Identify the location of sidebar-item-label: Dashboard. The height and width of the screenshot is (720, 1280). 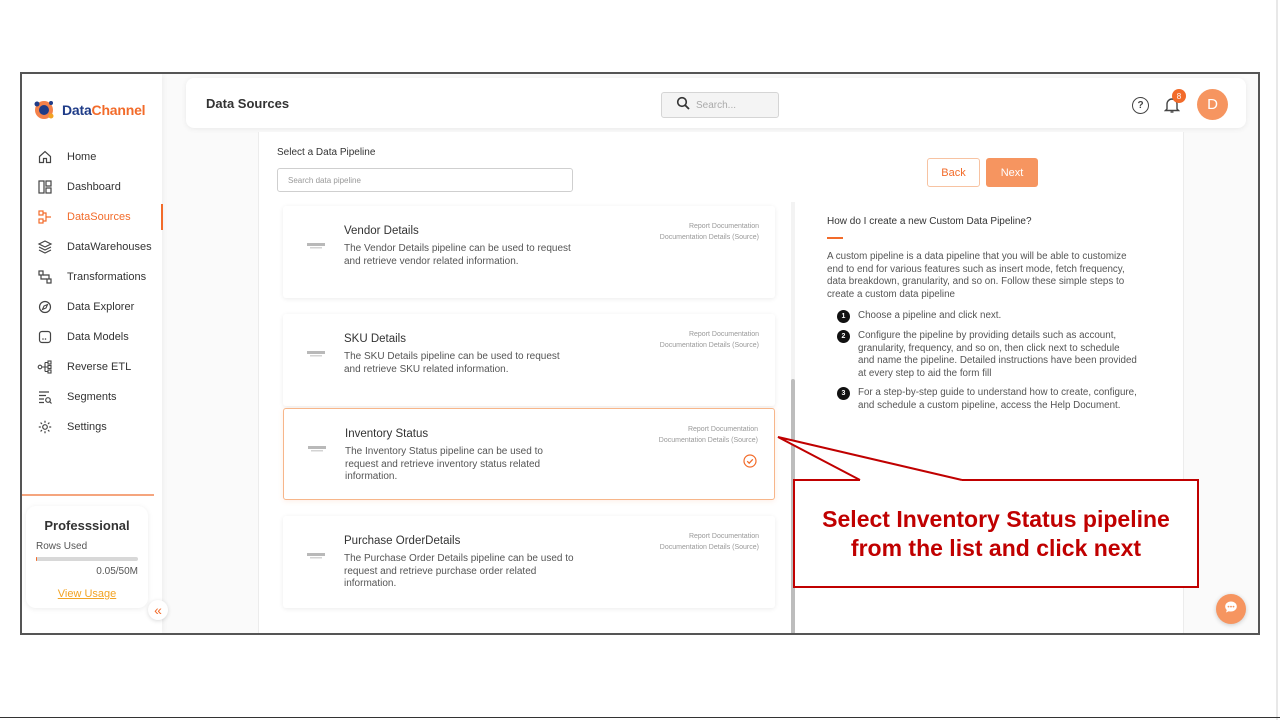
(94, 187).